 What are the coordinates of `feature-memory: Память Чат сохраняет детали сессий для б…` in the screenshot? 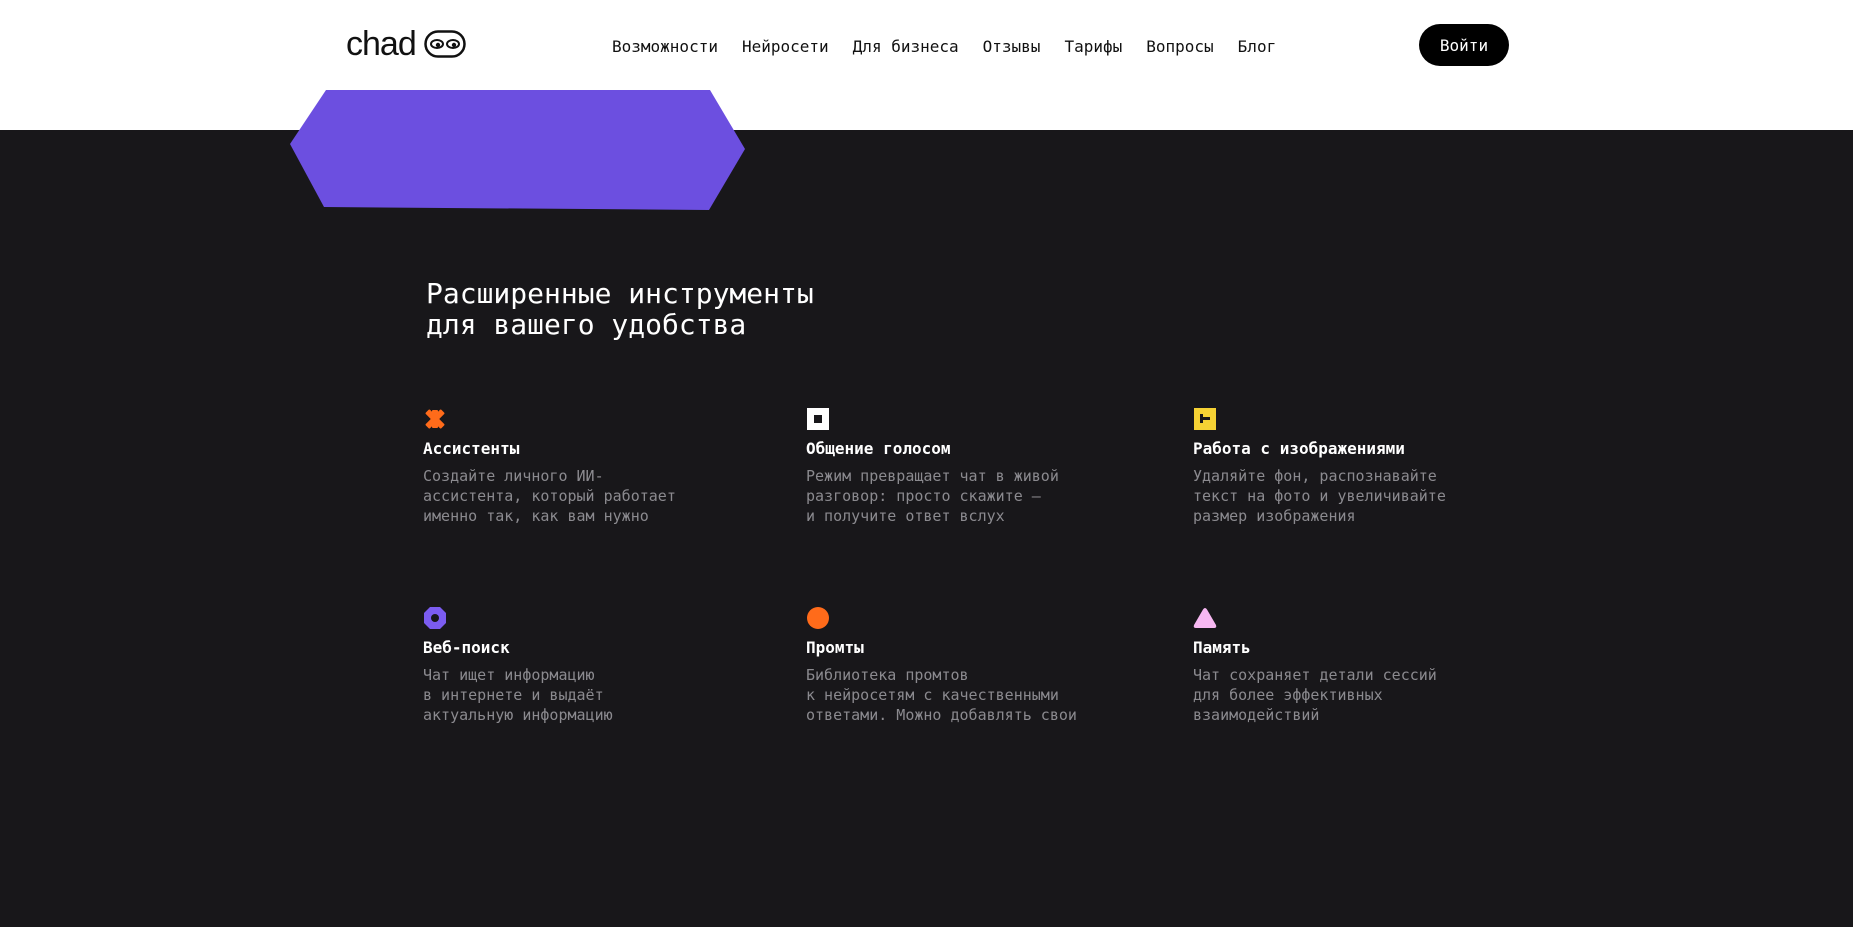 It's located at (1343, 665).